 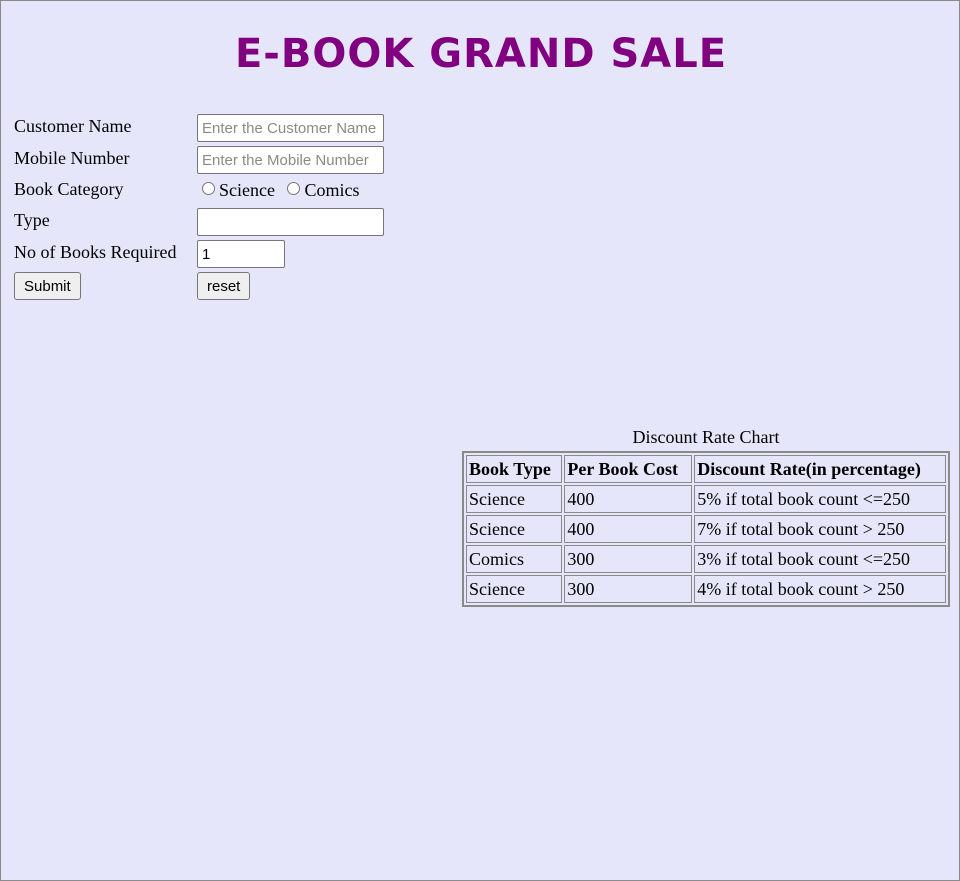 I want to click on comics-radio-label: Comics, so click(x=331, y=190).